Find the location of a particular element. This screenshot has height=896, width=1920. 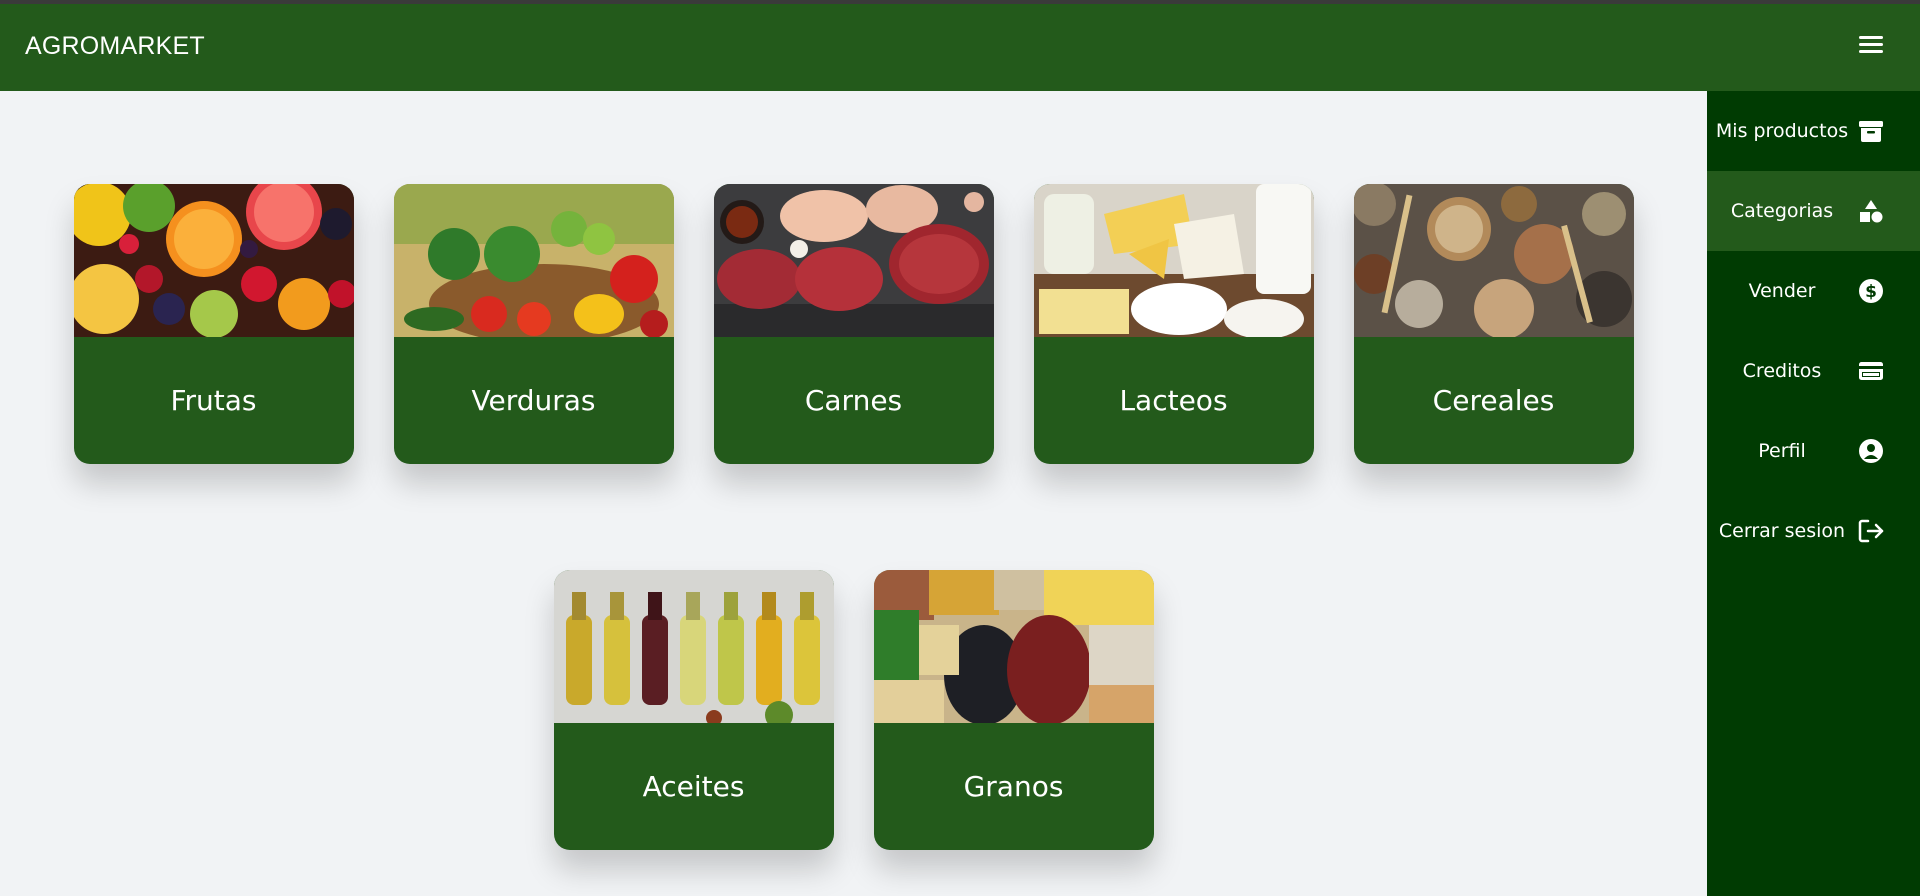

logout-icon is located at coordinates (1871, 531).